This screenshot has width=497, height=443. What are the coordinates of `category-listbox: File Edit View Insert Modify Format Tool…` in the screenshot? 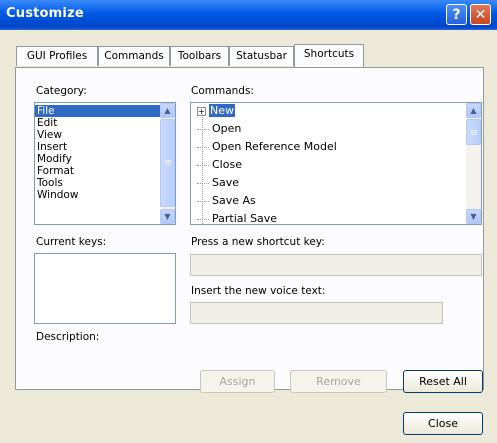 It's located at (105, 163).